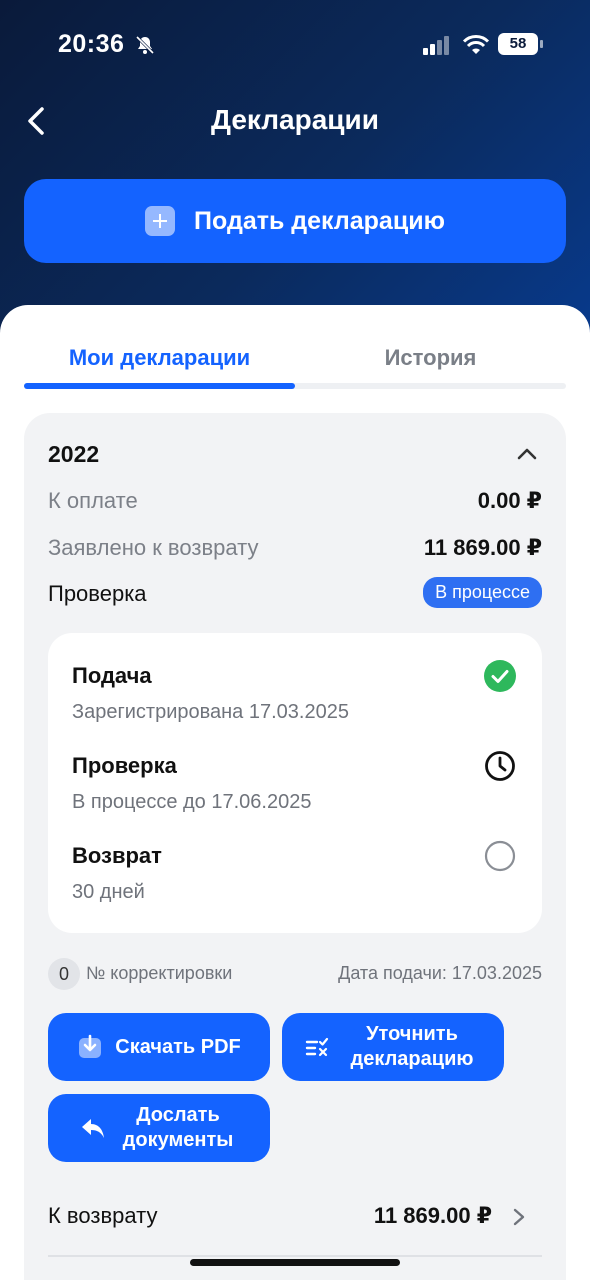 Image resolution: width=590 pixels, height=1280 pixels. I want to click on step-title: Возврат, so click(117, 855).